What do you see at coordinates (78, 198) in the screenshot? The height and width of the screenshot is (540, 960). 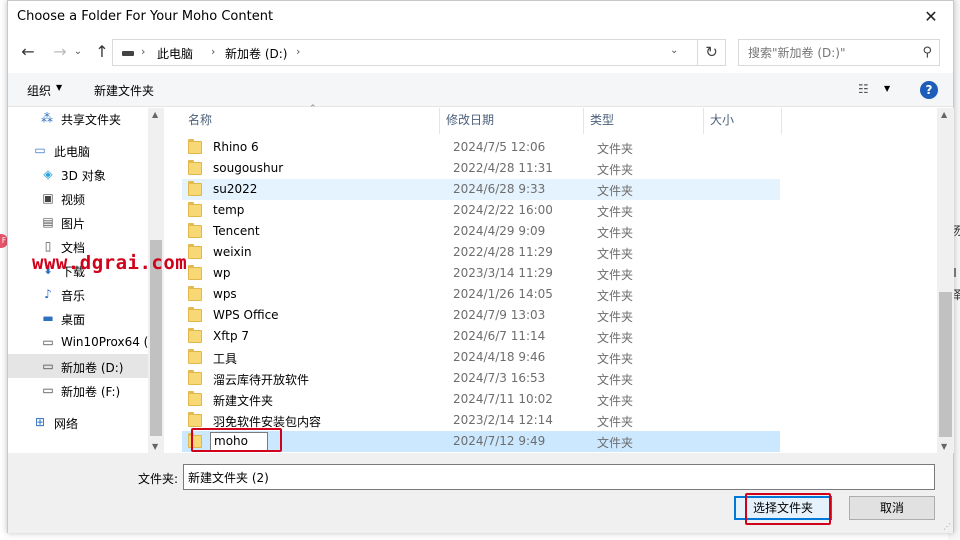 I see `sidebar-item-videos: ▣ 视频` at bounding box center [78, 198].